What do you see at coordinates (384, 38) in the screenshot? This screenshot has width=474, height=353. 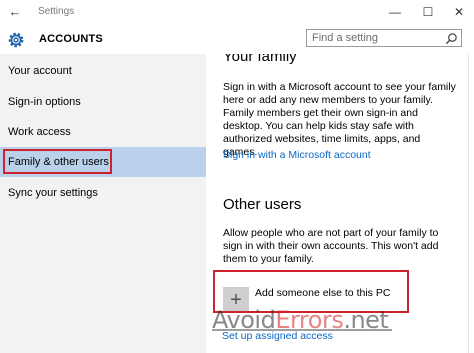 I see `search-input: Find a setting` at bounding box center [384, 38].